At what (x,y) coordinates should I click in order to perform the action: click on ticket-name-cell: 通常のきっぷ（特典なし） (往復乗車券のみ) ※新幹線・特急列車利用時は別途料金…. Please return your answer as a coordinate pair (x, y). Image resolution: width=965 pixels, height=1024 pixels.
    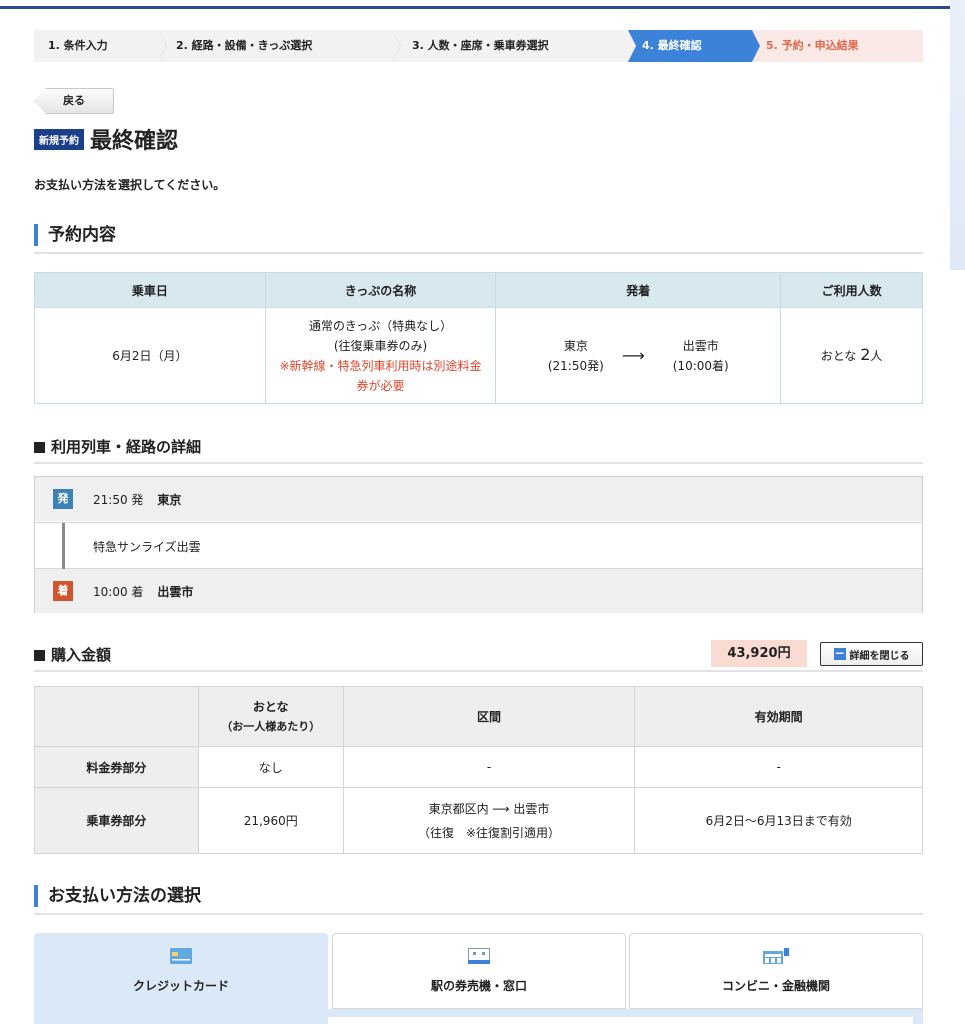
    Looking at the image, I should click on (380, 355).